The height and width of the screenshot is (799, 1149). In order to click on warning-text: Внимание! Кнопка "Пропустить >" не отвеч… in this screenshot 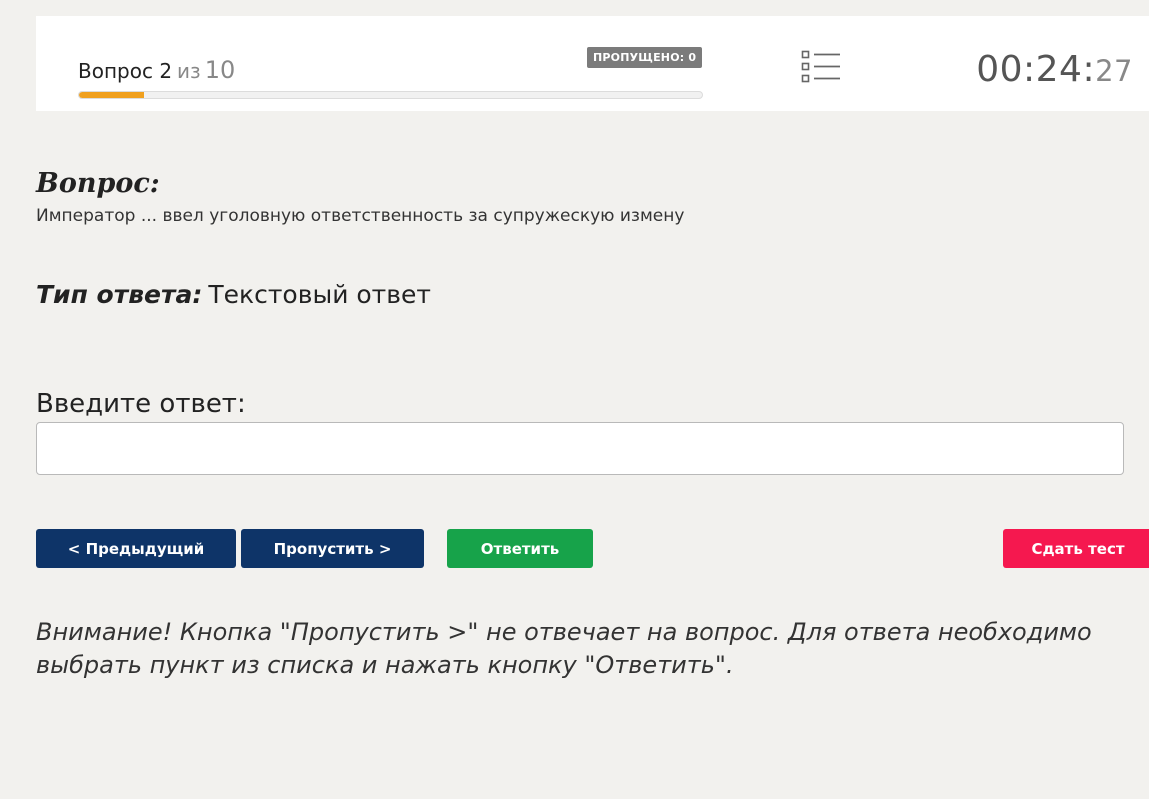, I will do `click(564, 648)`.